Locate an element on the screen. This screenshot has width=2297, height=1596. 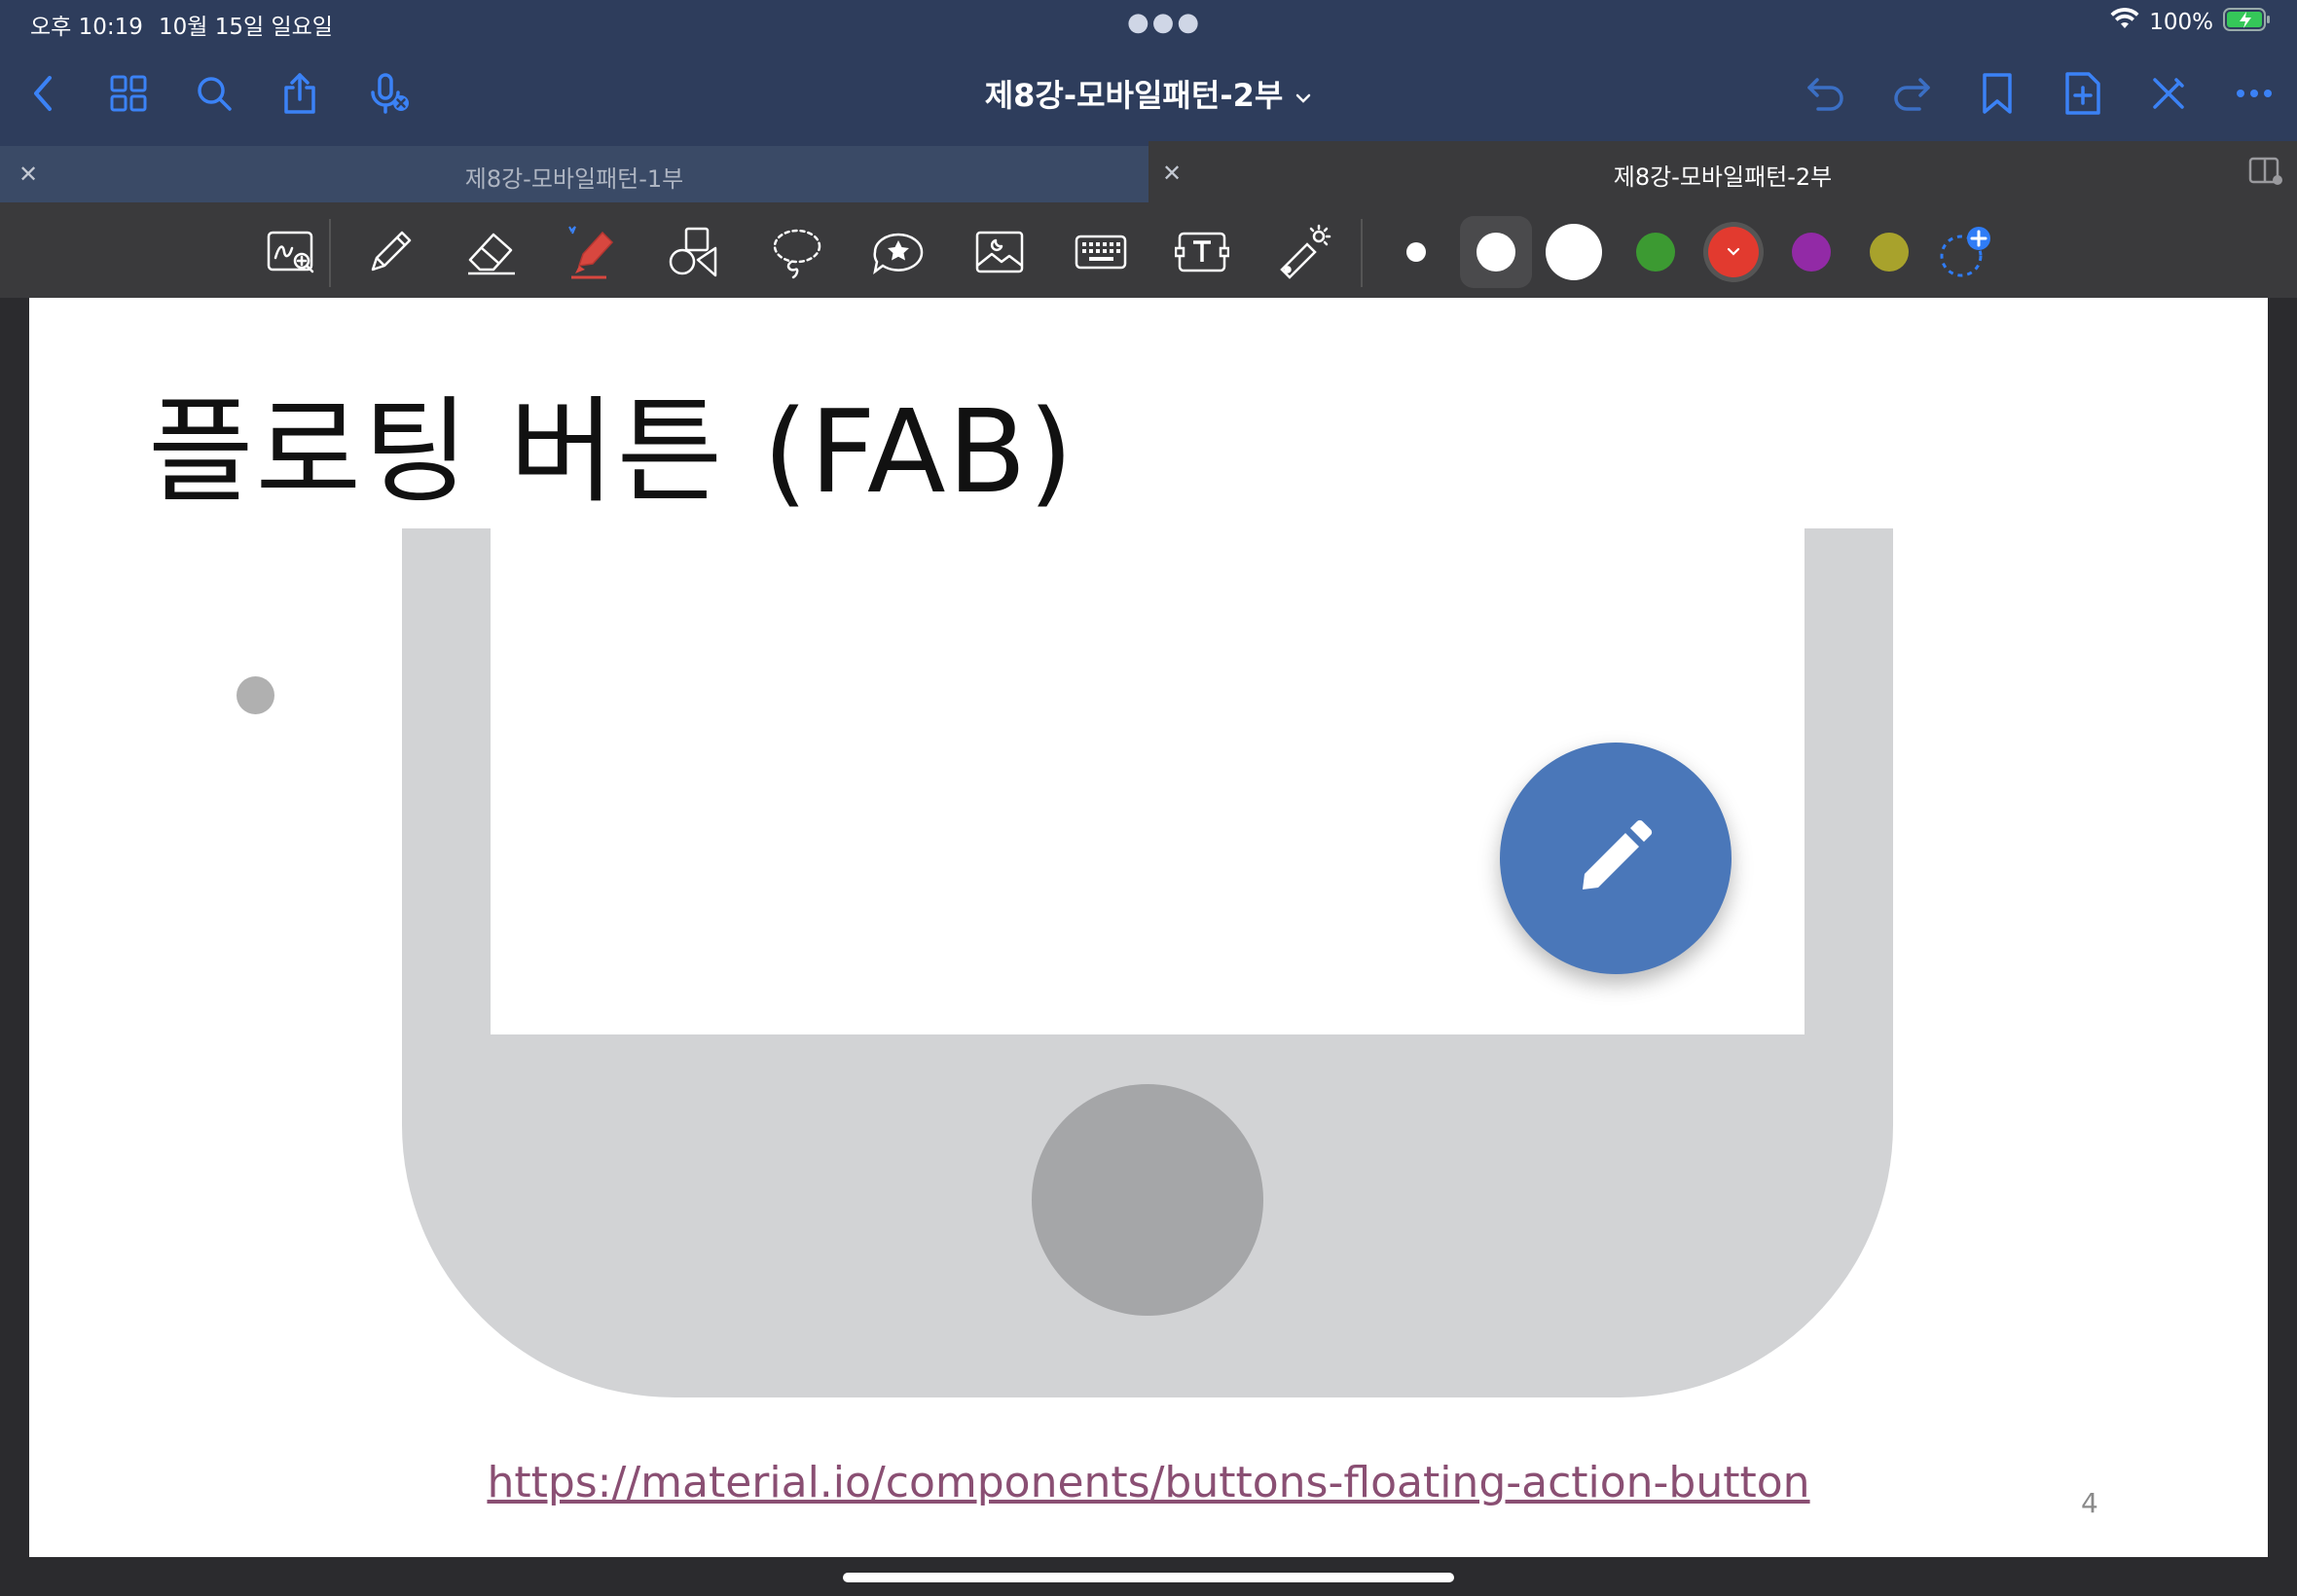
pen-size-large is located at coordinates (1574, 252).